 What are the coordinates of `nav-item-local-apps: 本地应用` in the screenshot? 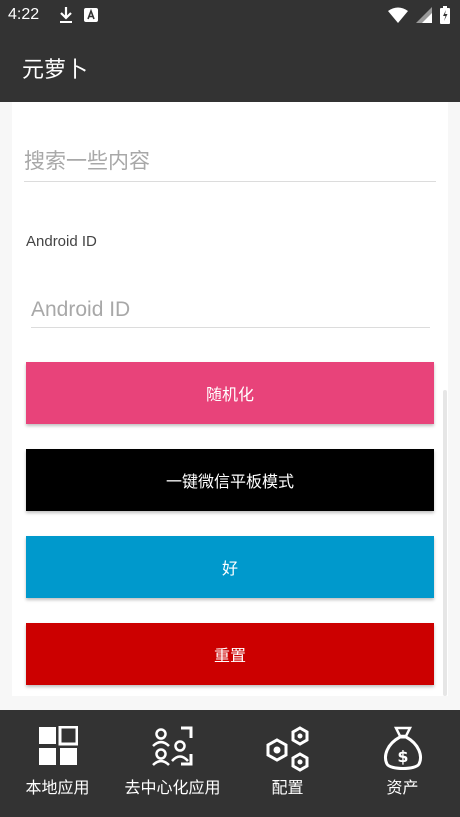 It's located at (57, 763).